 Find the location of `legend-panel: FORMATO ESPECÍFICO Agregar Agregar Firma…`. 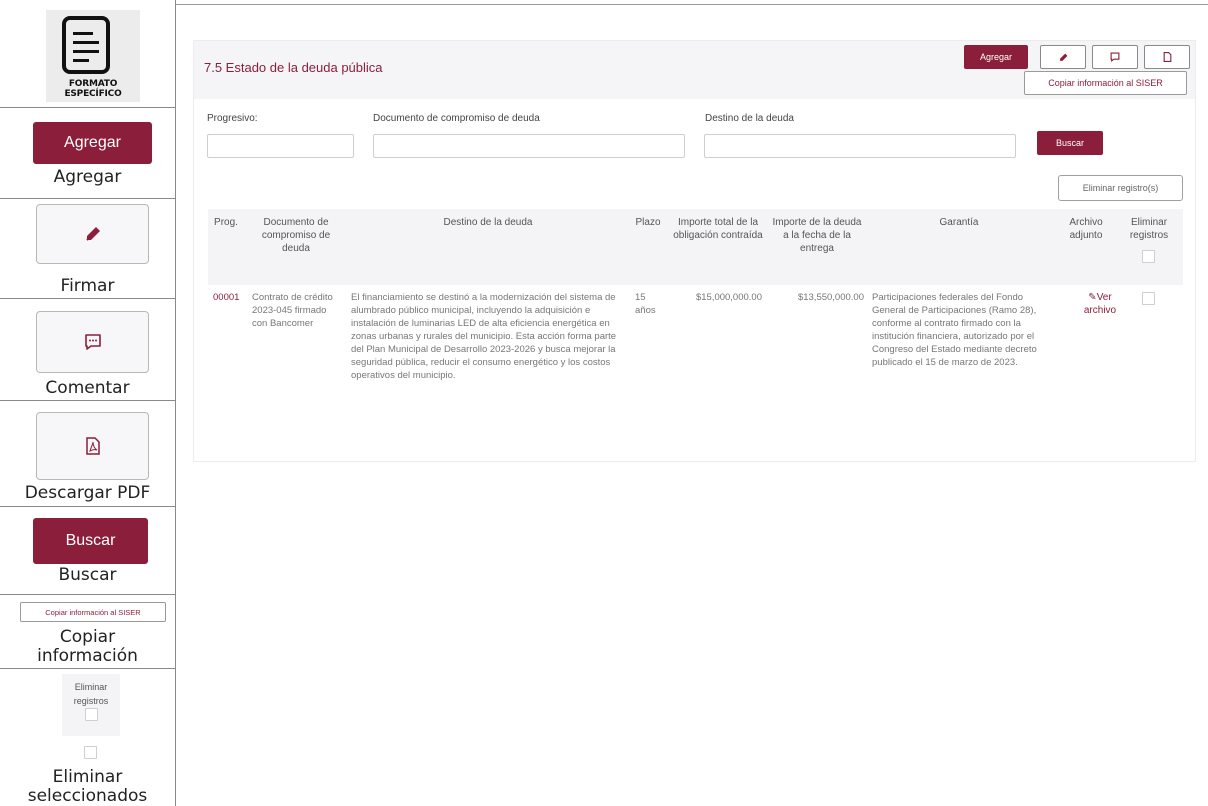

legend-panel: FORMATO ESPECÍFICO Agregar Agregar Firma… is located at coordinates (88, 403).